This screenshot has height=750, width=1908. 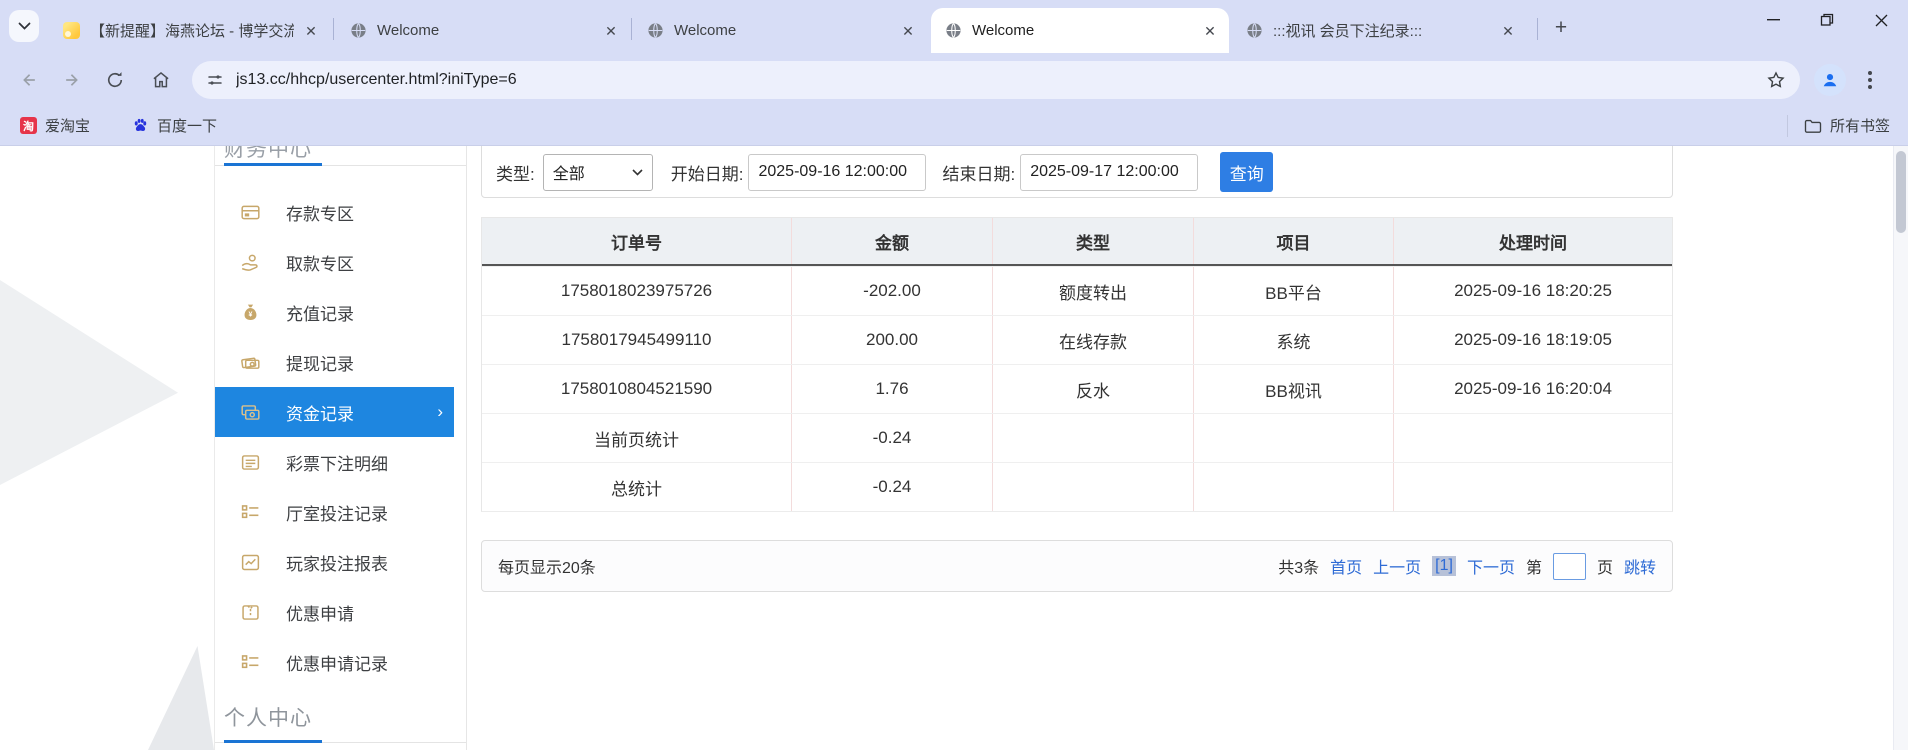 What do you see at coordinates (1900, 448) in the screenshot?
I see `page-scrollbar` at bounding box center [1900, 448].